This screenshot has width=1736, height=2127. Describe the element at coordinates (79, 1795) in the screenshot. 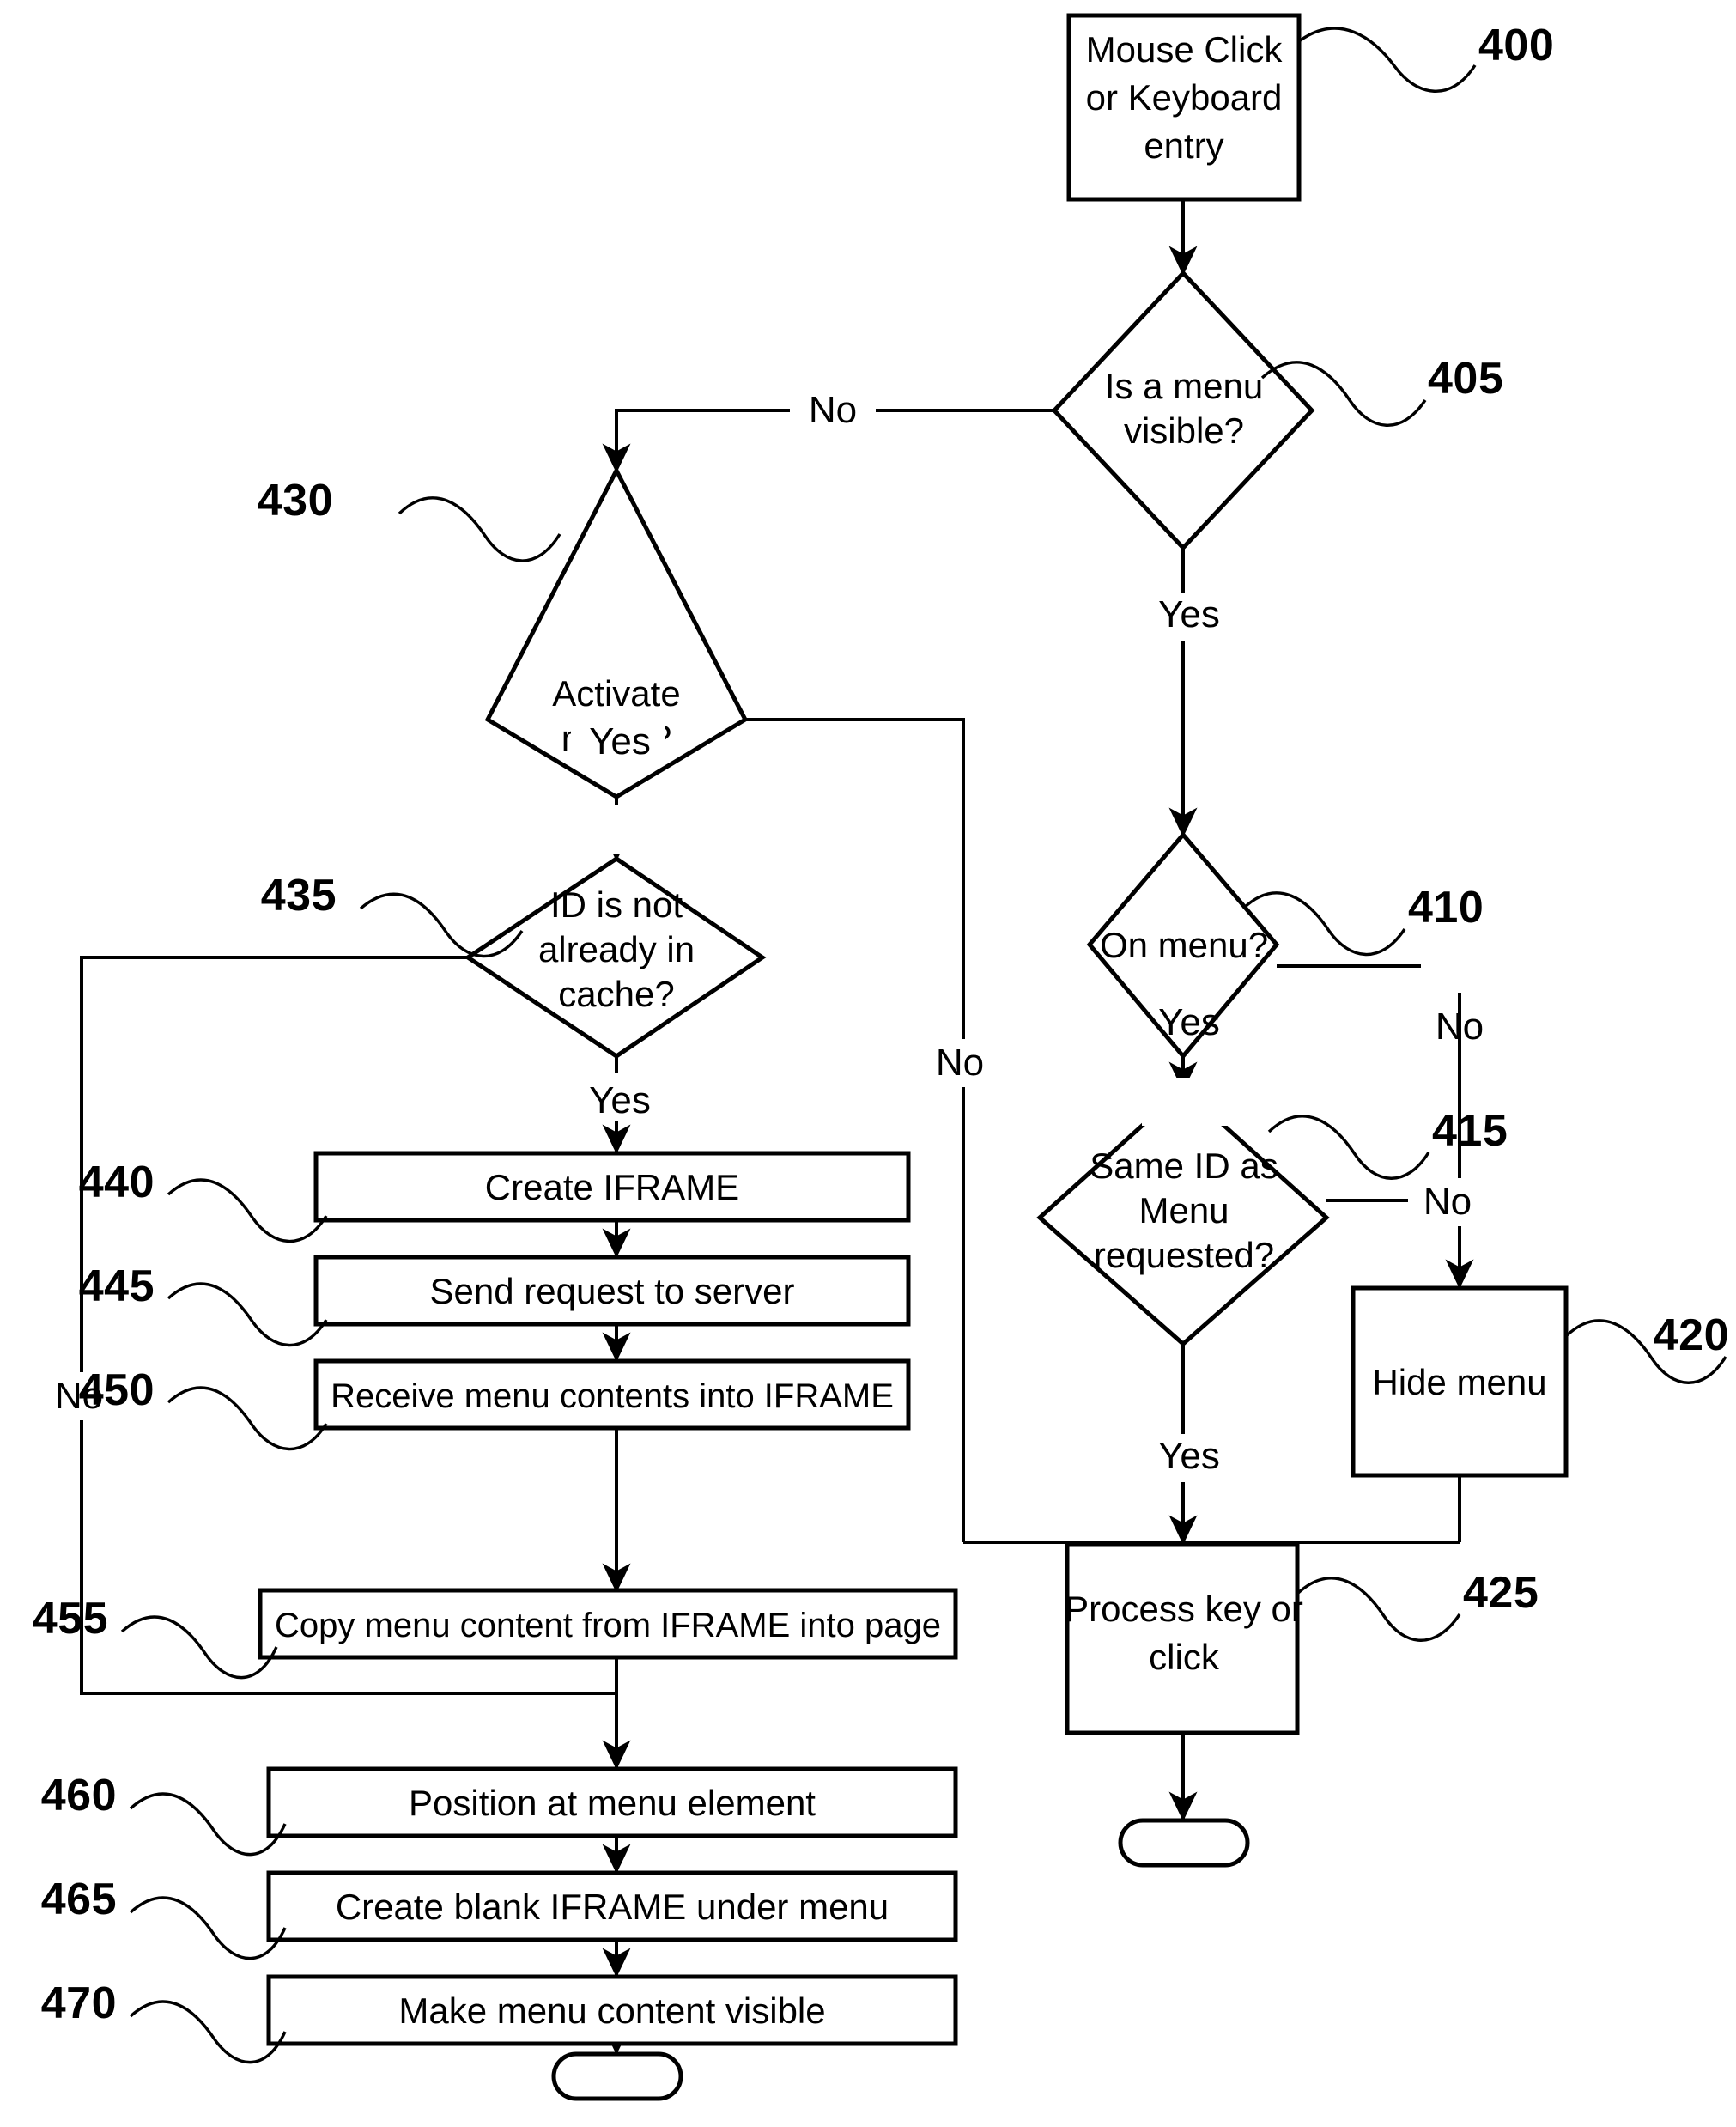

I see `ref-460: 460` at that location.